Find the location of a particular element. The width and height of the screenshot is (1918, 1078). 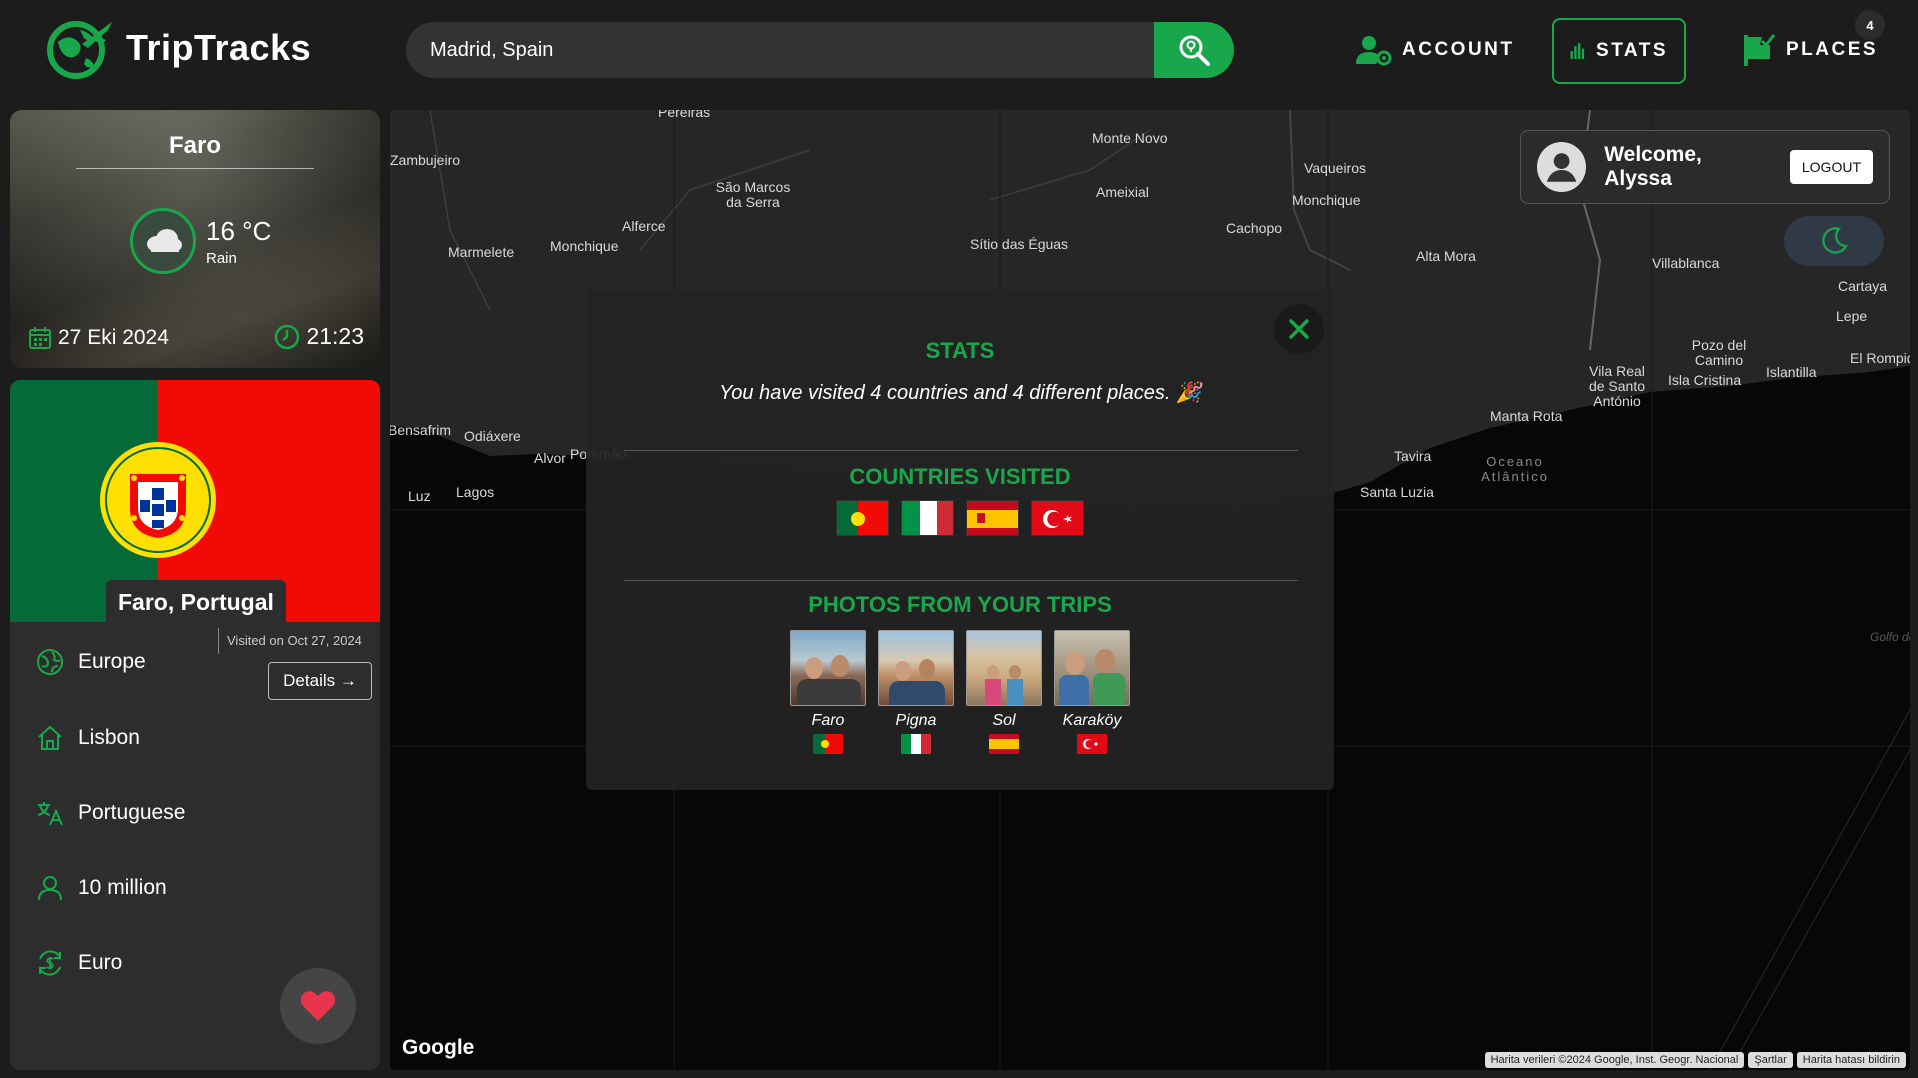

weather-card: Faro 16 °C Rain 27 Eki 2024 21:23 is located at coordinates (195, 239).